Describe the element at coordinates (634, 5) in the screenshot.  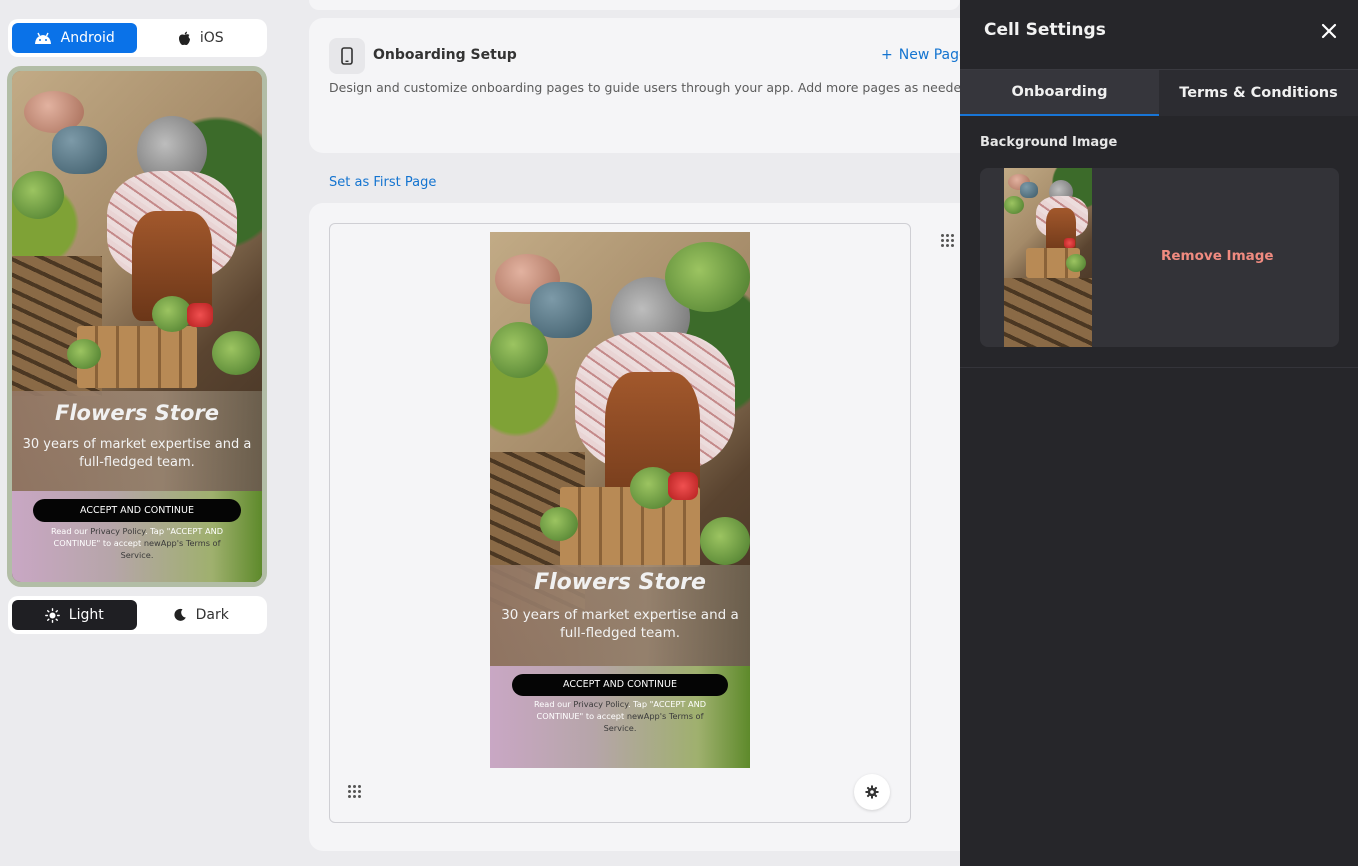
I see `previous-card-edge` at that location.